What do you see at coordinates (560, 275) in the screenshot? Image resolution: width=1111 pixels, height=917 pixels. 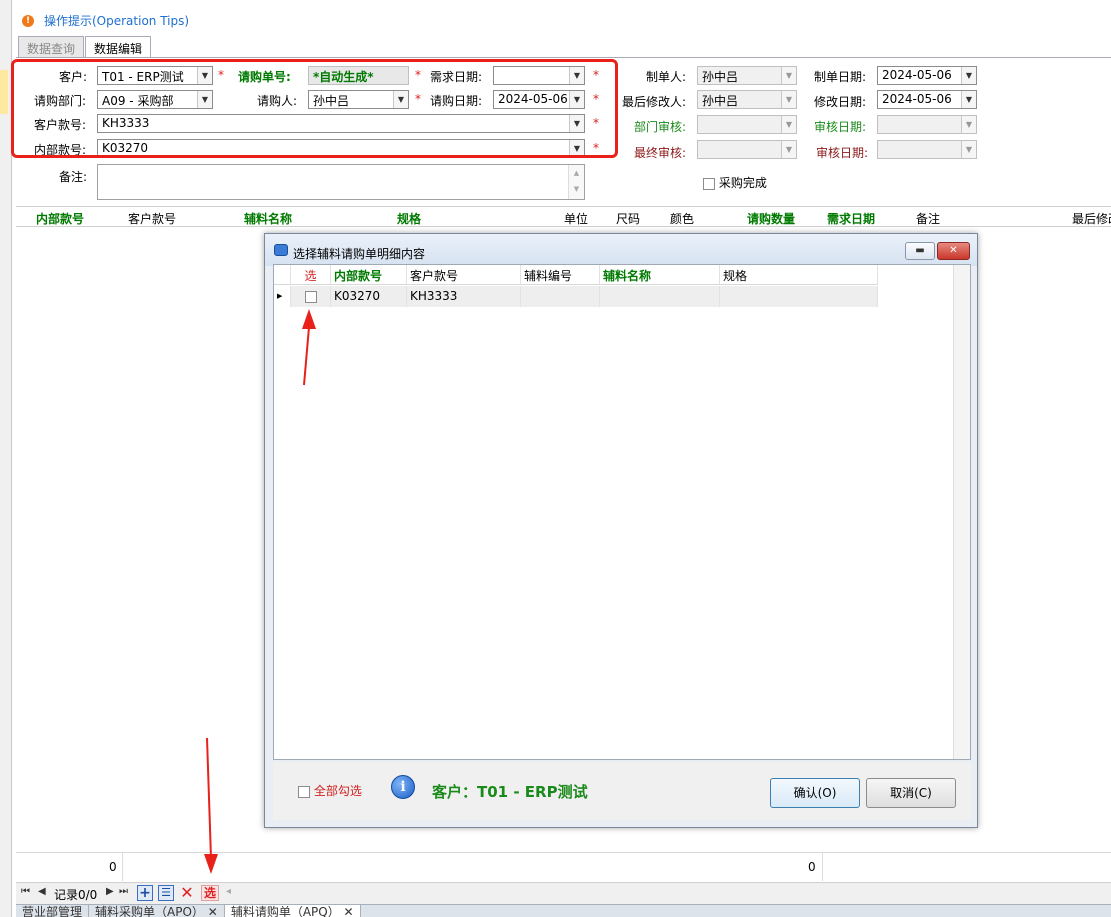 I see `col-material-code: 辅料编号` at bounding box center [560, 275].